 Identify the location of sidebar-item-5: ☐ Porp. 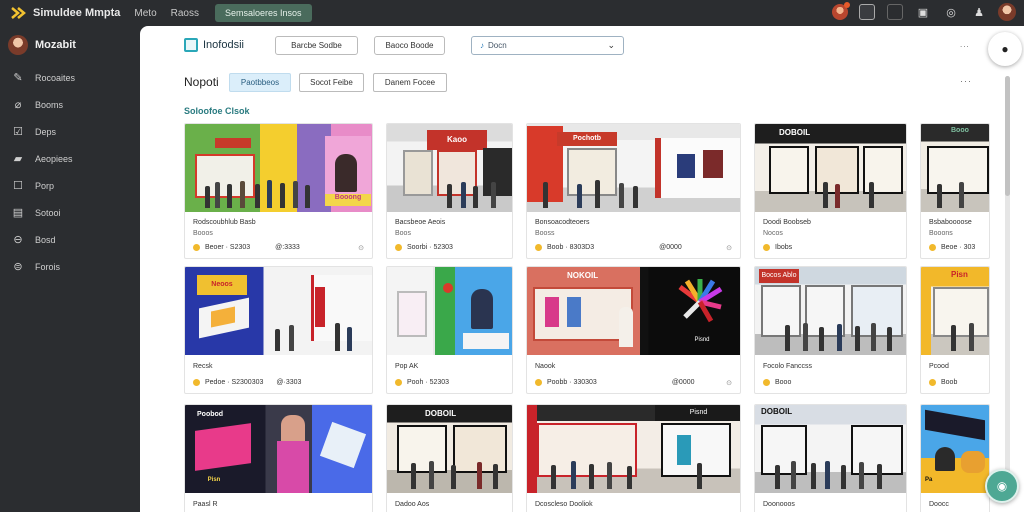
(70, 185).